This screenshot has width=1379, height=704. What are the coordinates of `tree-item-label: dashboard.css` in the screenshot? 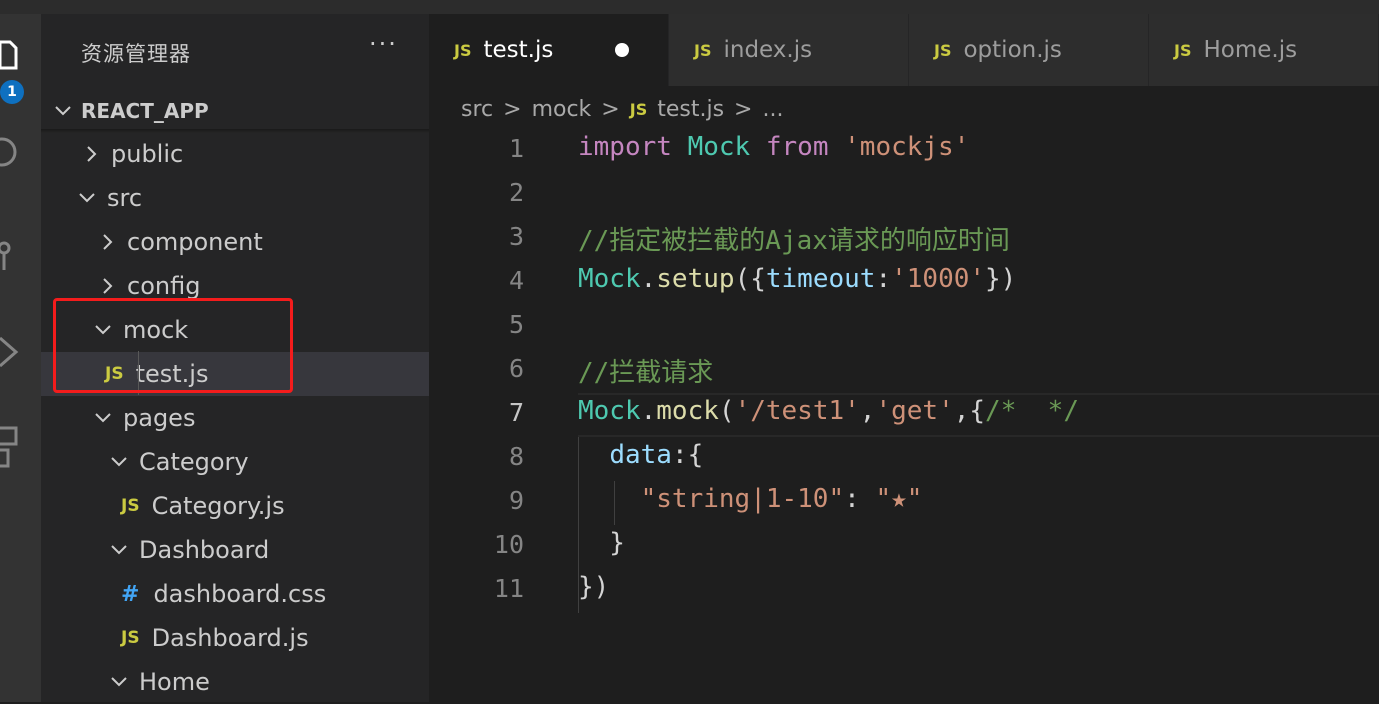 It's located at (240, 594).